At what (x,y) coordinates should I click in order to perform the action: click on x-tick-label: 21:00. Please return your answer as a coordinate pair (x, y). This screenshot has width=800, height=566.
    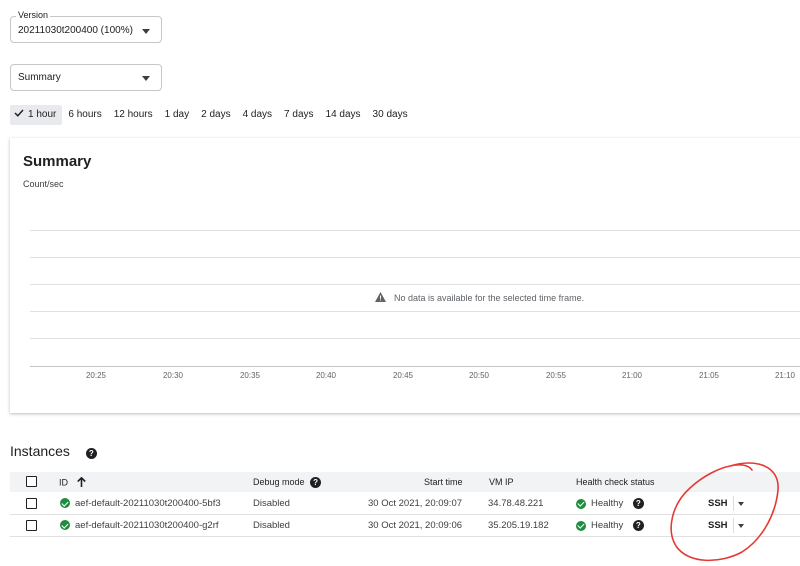
    Looking at the image, I should click on (632, 375).